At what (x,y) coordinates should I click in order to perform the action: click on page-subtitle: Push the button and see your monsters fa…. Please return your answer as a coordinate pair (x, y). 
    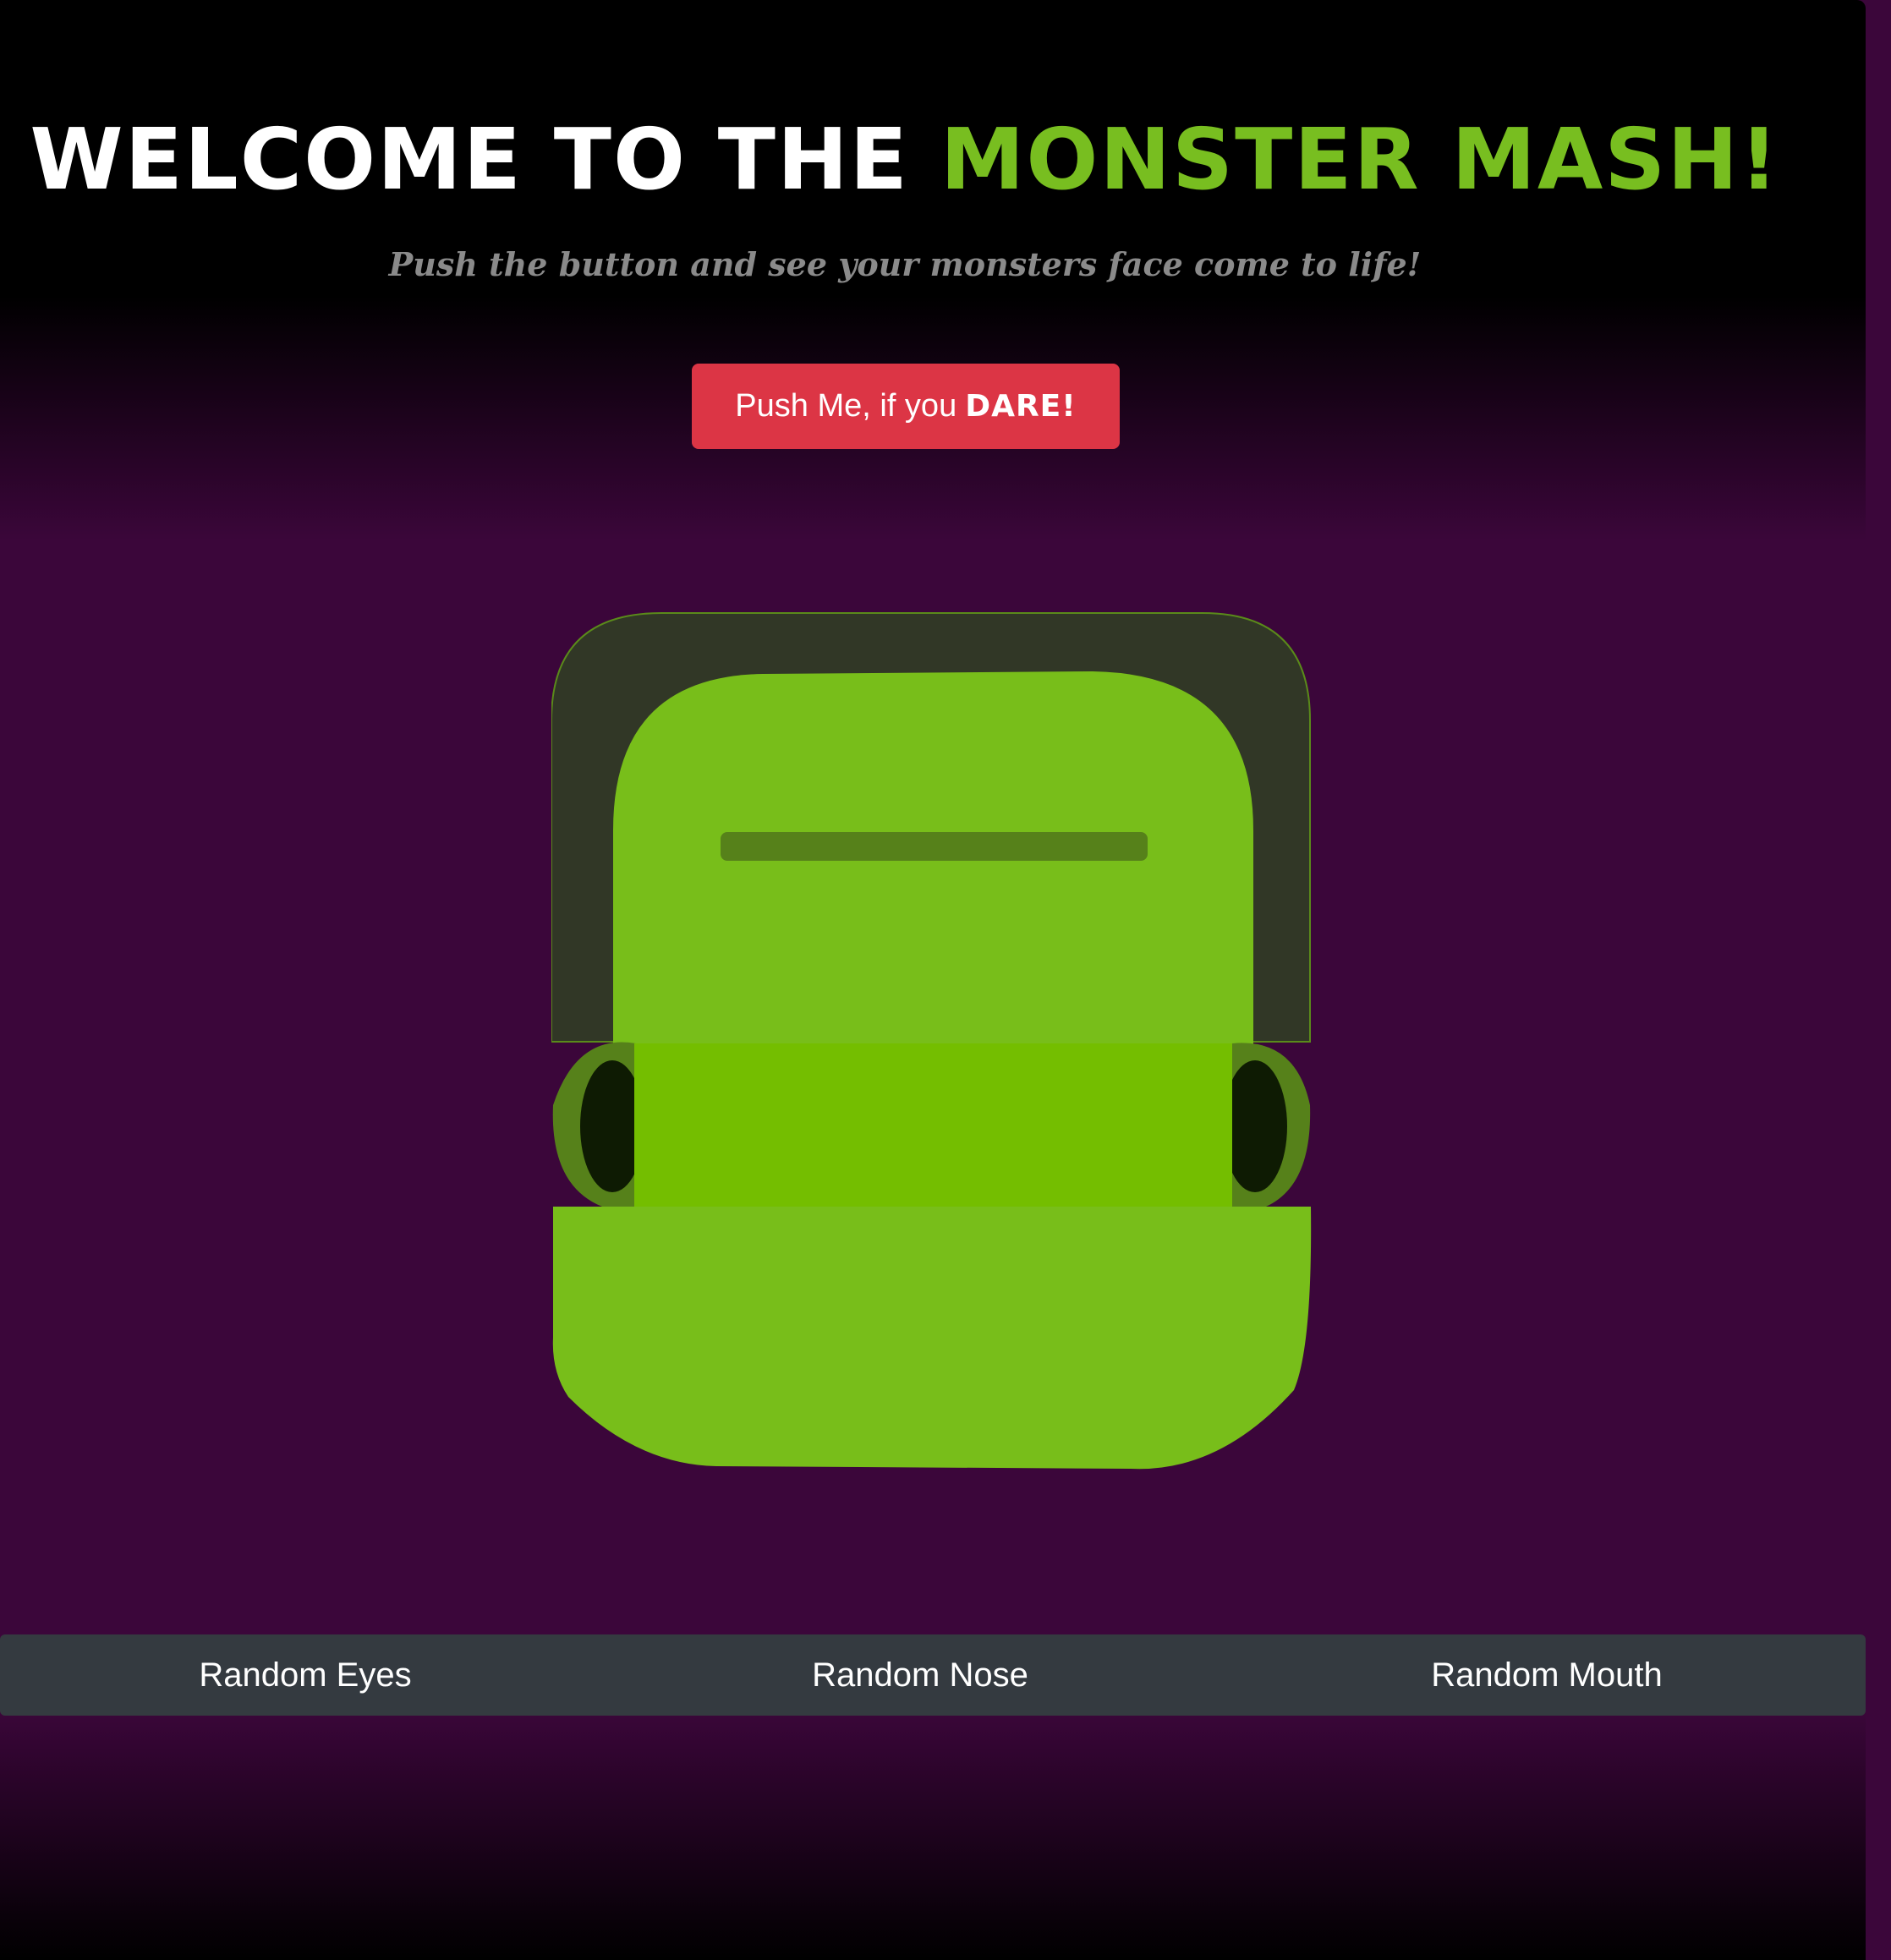
    Looking at the image, I should click on (905, 264).